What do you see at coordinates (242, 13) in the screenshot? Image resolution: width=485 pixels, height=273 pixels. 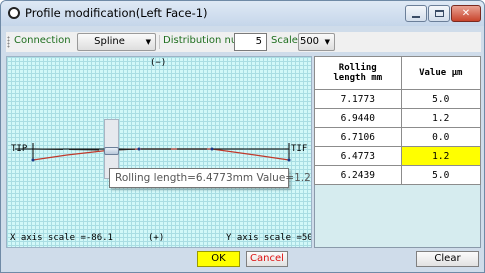 I see `title-bar: Profile modification(Left Face-1) ✕` at bounding box center [242, 13].